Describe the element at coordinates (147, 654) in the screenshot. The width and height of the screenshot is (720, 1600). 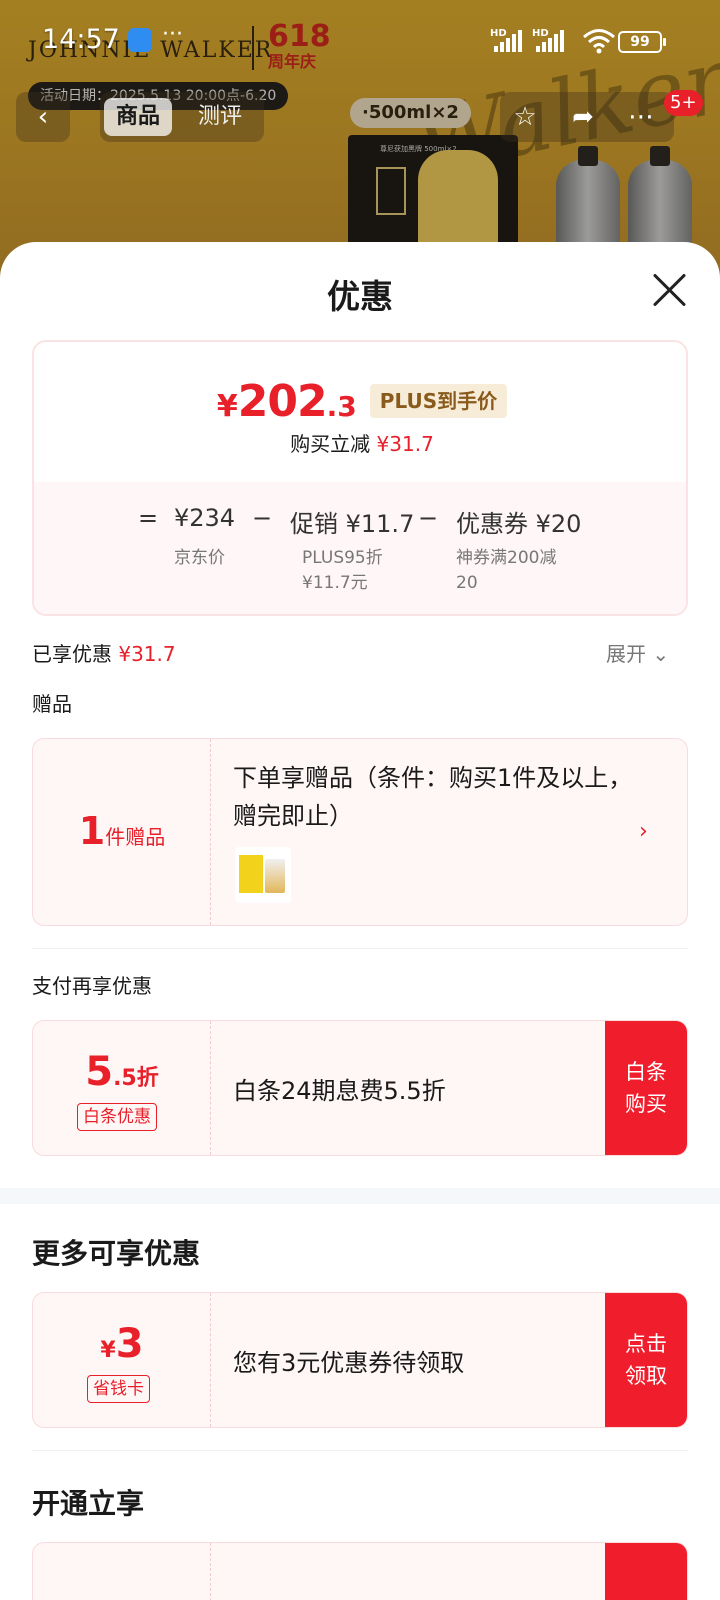
I see `enjoyed-value: ¥31.7` at that location.